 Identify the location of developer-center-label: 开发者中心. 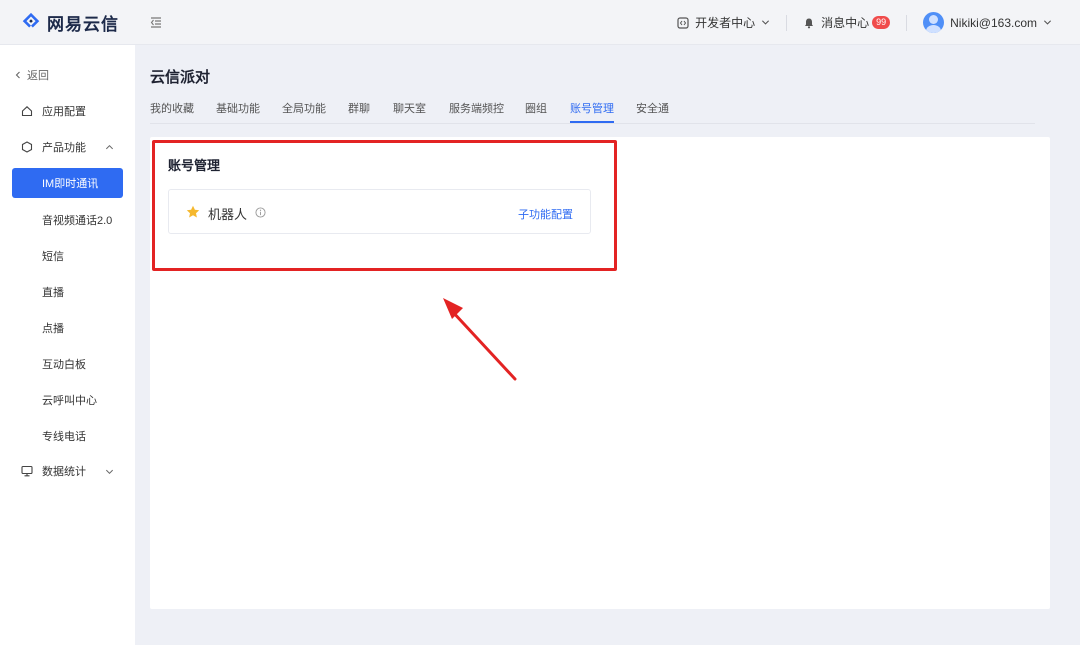
(725, 23).